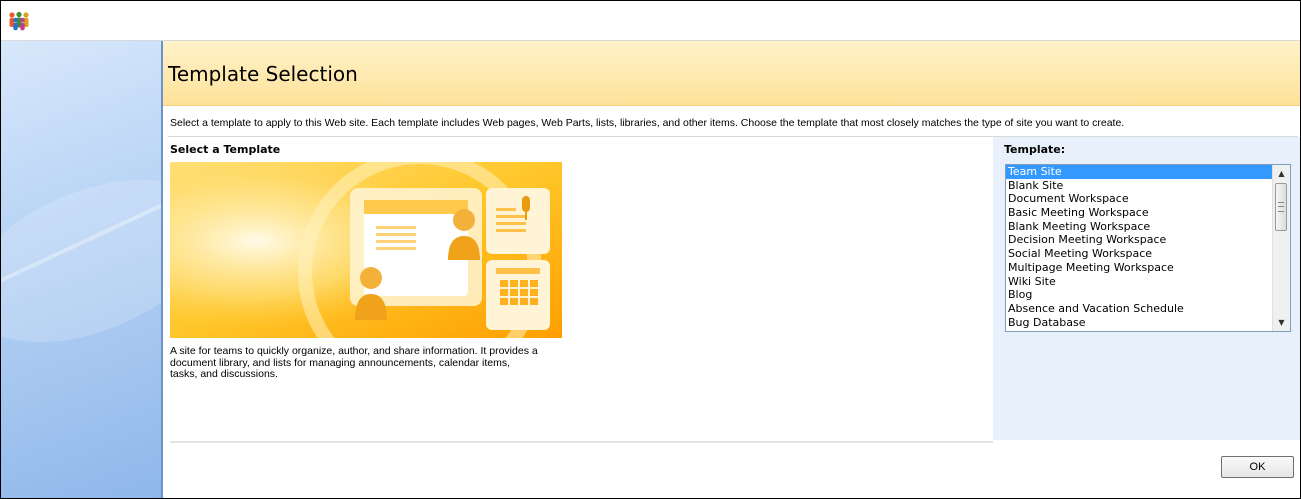 The height and width of the screenshot is (499, 1301). What do you see at coordinates (1281, 207) in the screenshot?
I see `scroll-thumb` at bounding box center [1281, 207].